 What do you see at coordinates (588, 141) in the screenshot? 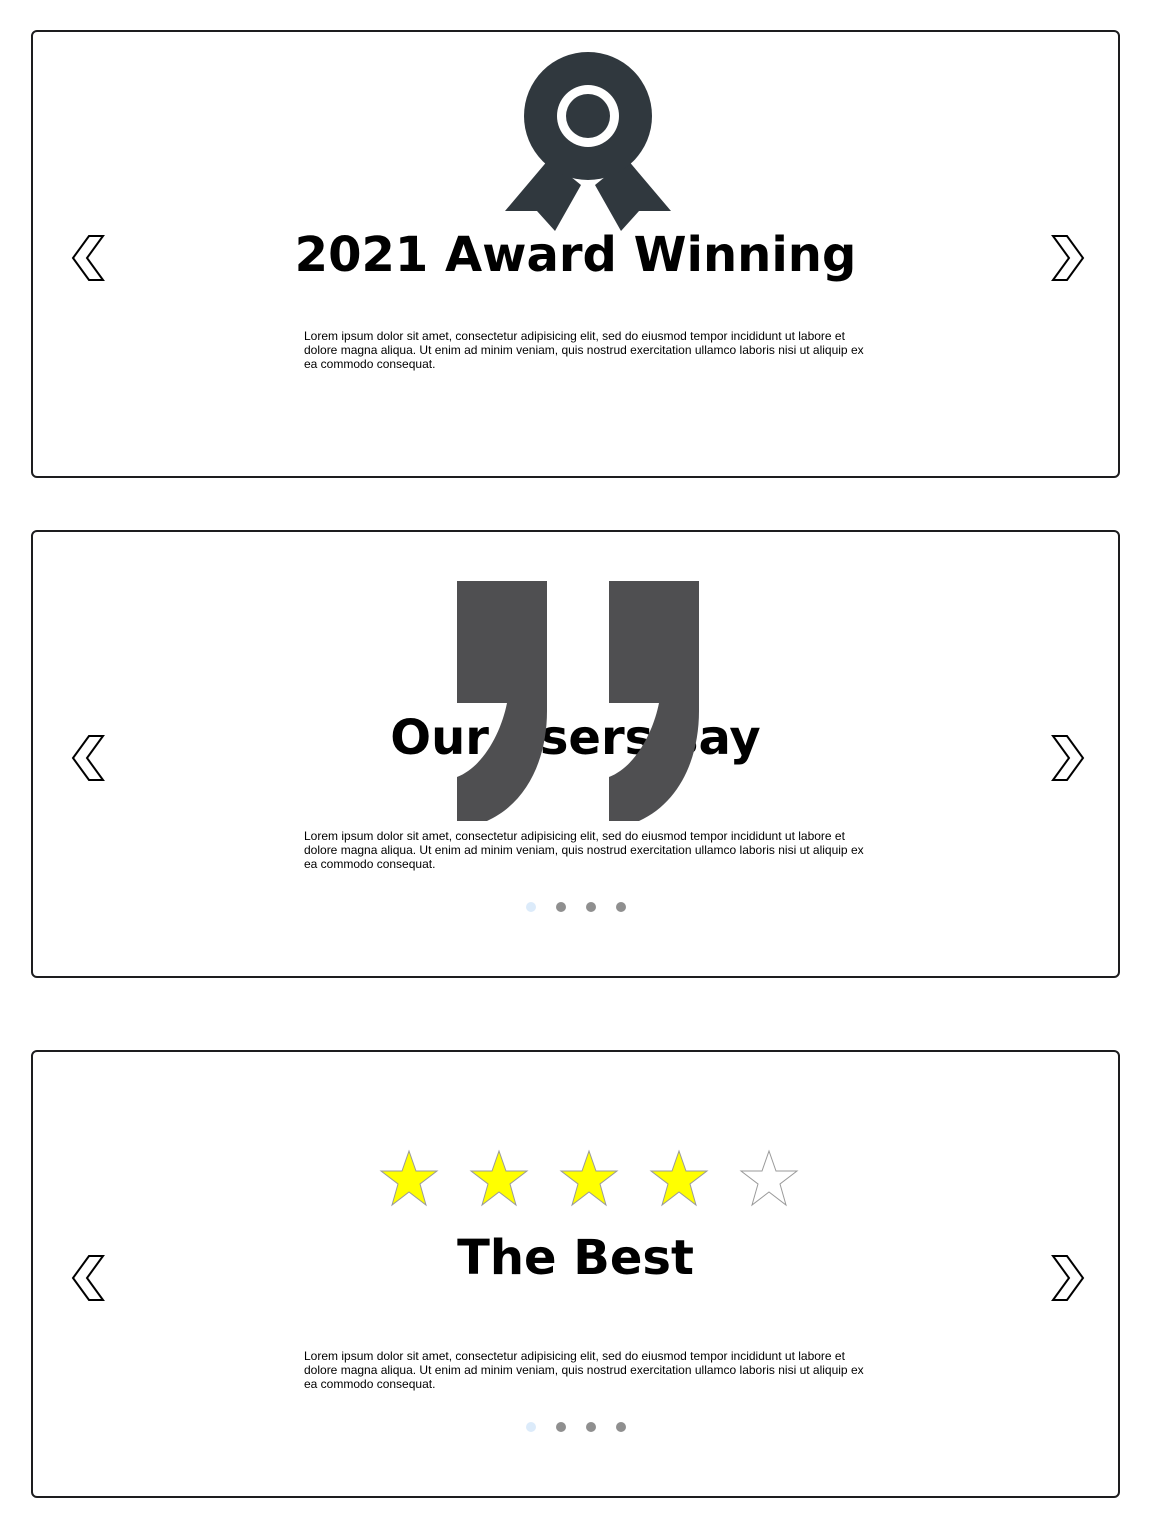
I see `award-ribbon-icon` at bounding box center [588, 141].